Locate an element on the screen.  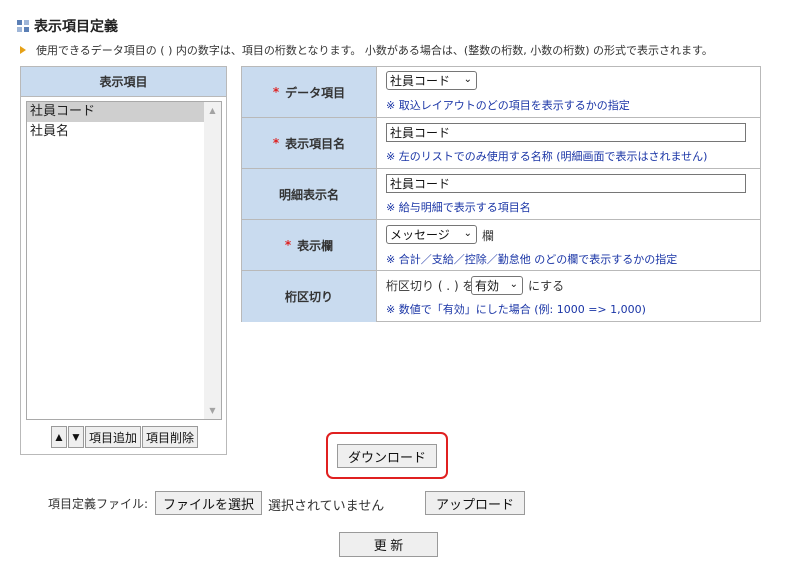
data-item-hint: ※ 取込レイアウトのどの項目を表示するかの指定 is located at coordinates (508, 105).